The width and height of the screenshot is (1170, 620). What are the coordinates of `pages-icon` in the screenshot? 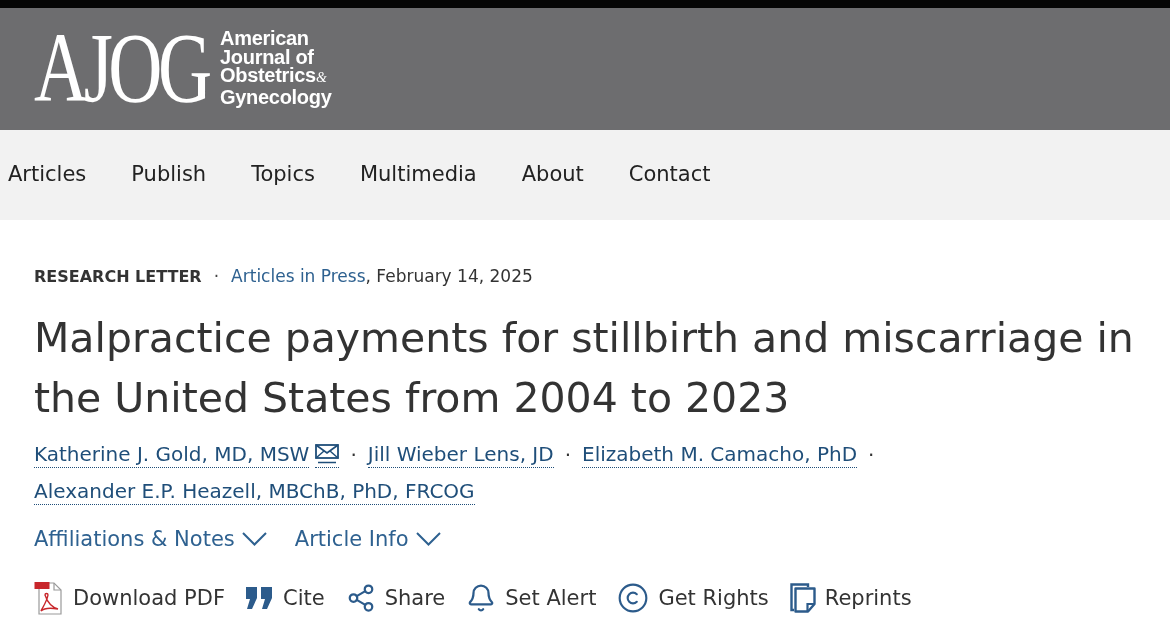 It's located at (802, 598).